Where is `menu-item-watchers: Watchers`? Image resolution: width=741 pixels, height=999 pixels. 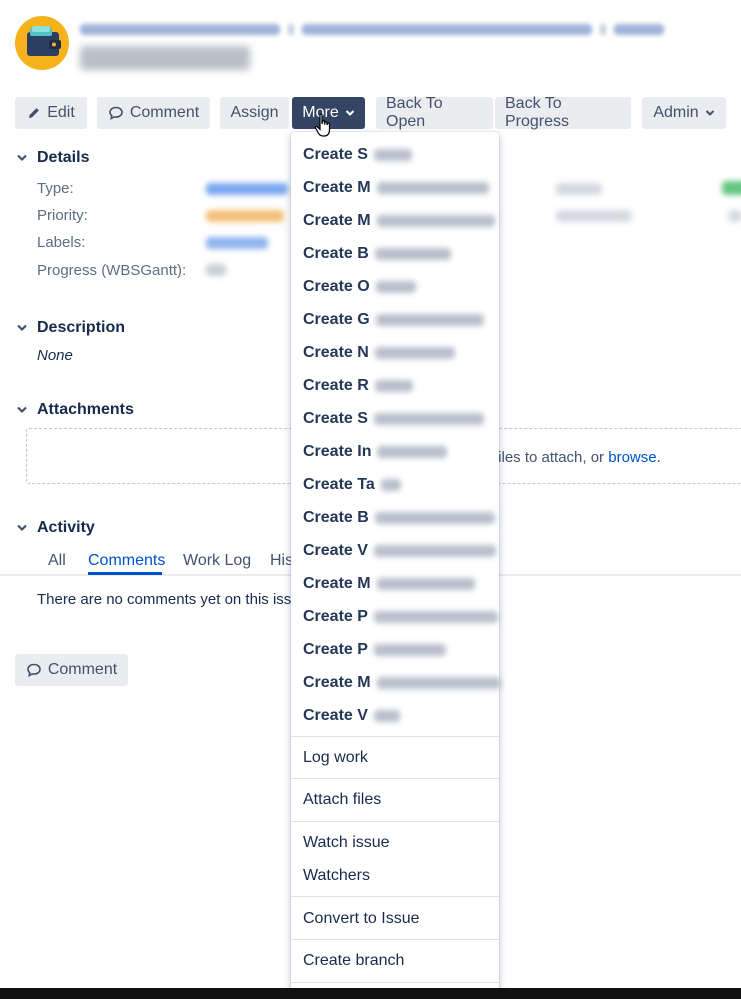 menu-item-watchers: Watchers is located at coordinates (336, 876).